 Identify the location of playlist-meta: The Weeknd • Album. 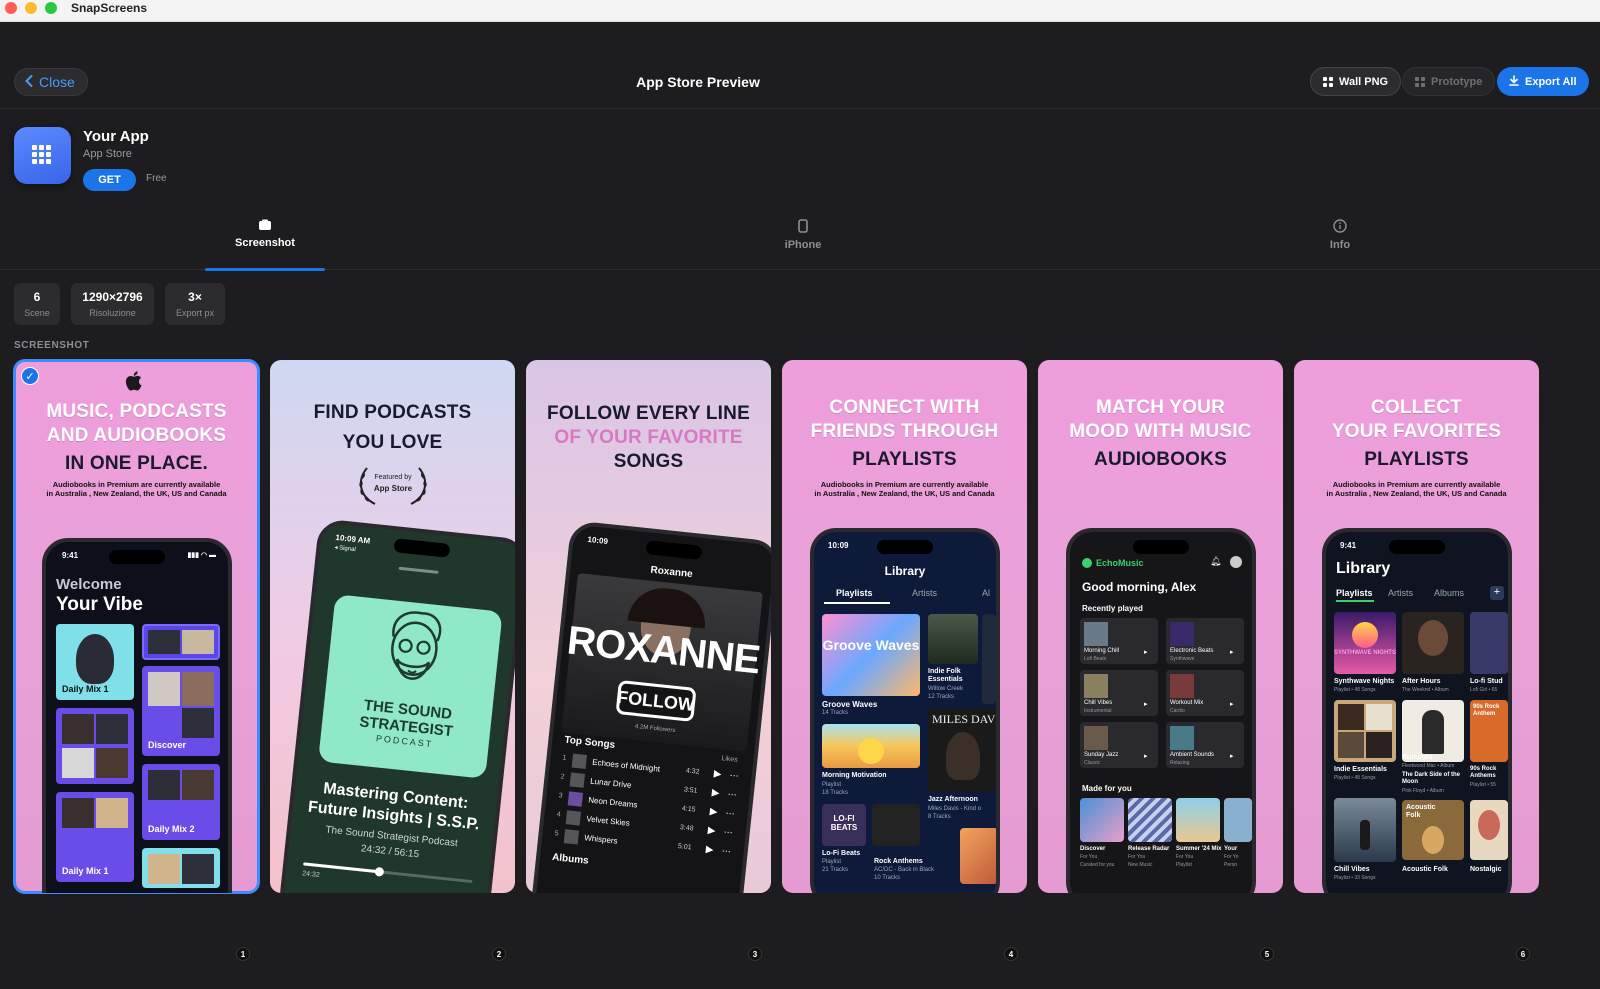
(1425, 690).